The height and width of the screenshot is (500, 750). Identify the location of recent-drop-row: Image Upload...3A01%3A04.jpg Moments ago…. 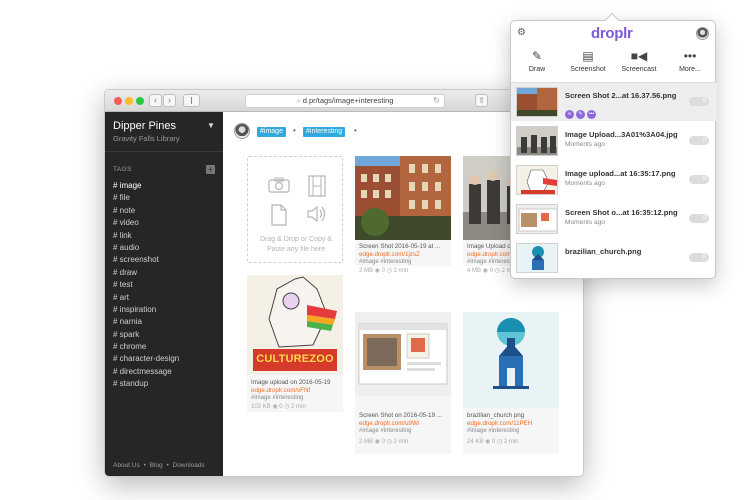
(614, 141).